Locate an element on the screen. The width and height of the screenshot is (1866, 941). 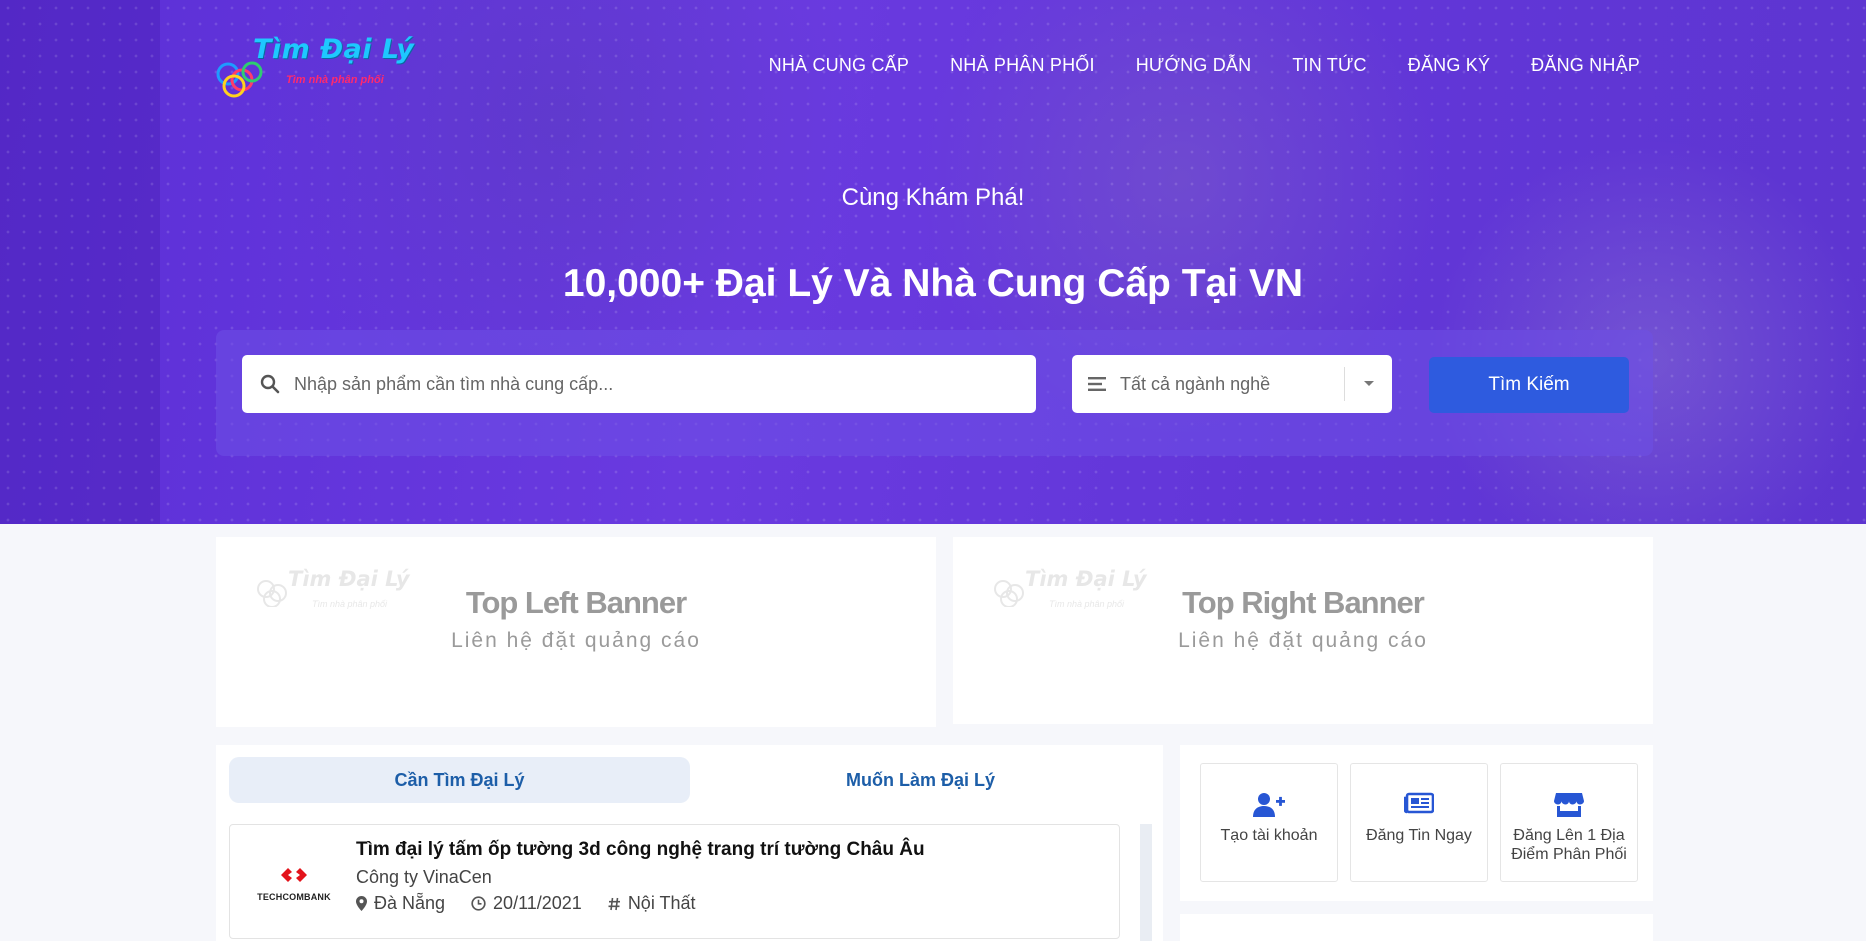
search-button: Tìm Kiếm is located at coordinates (1529, 385).